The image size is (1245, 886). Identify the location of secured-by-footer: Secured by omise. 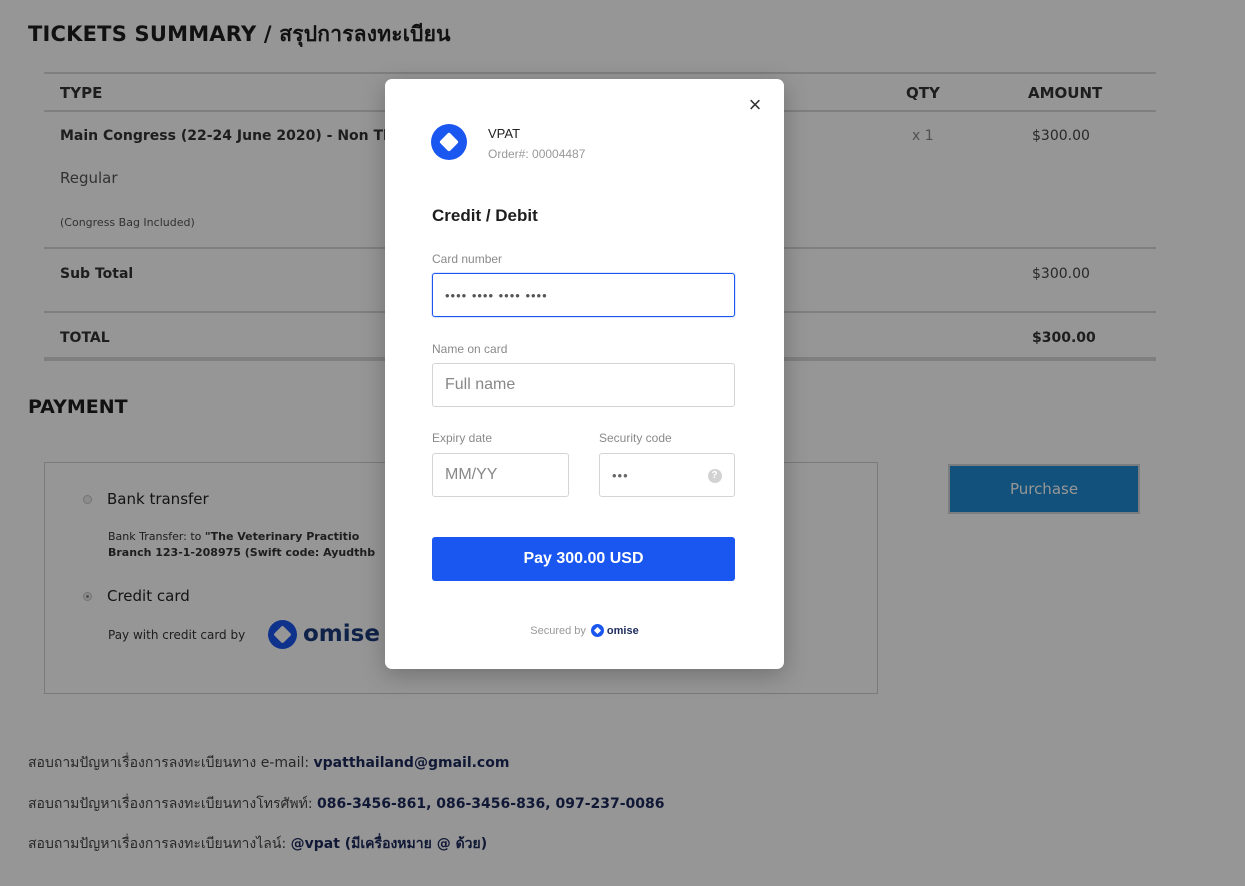
(584, 630).